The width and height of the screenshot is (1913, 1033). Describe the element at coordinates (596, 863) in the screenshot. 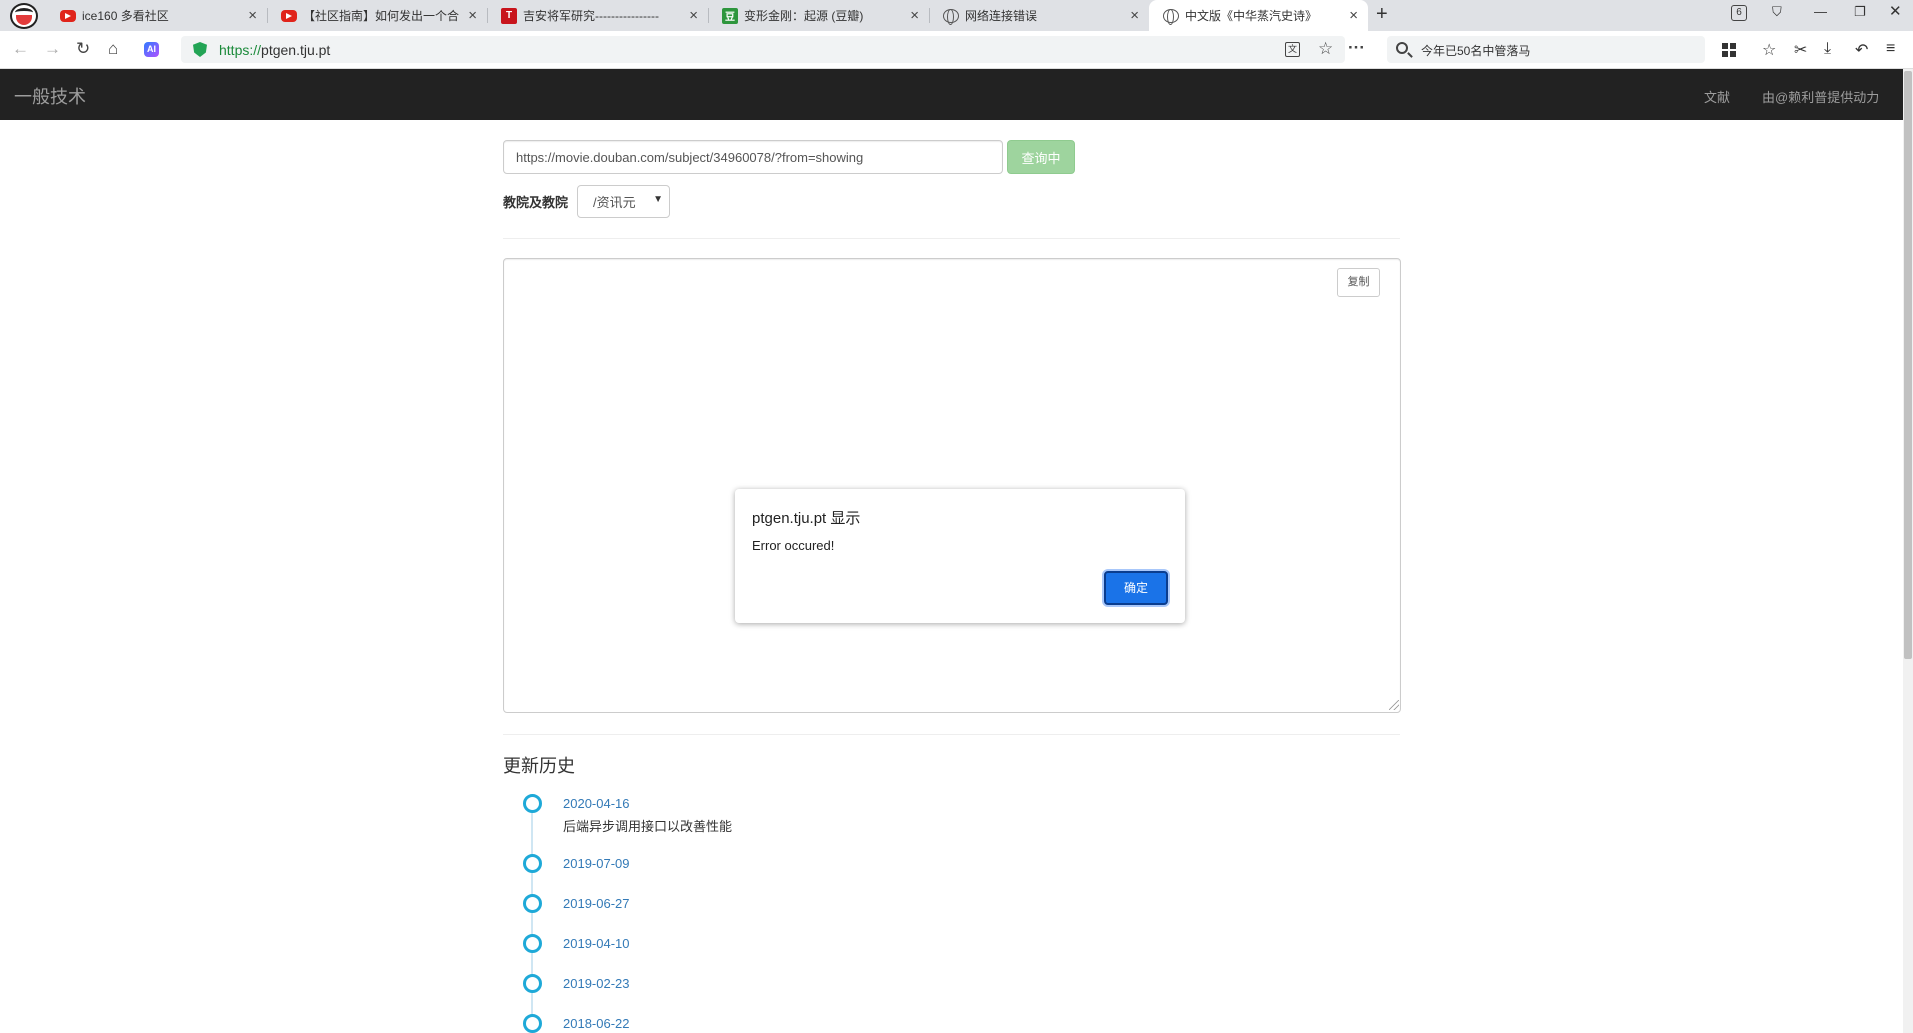

I see `timeline-date: 2019-07-09` at that location.